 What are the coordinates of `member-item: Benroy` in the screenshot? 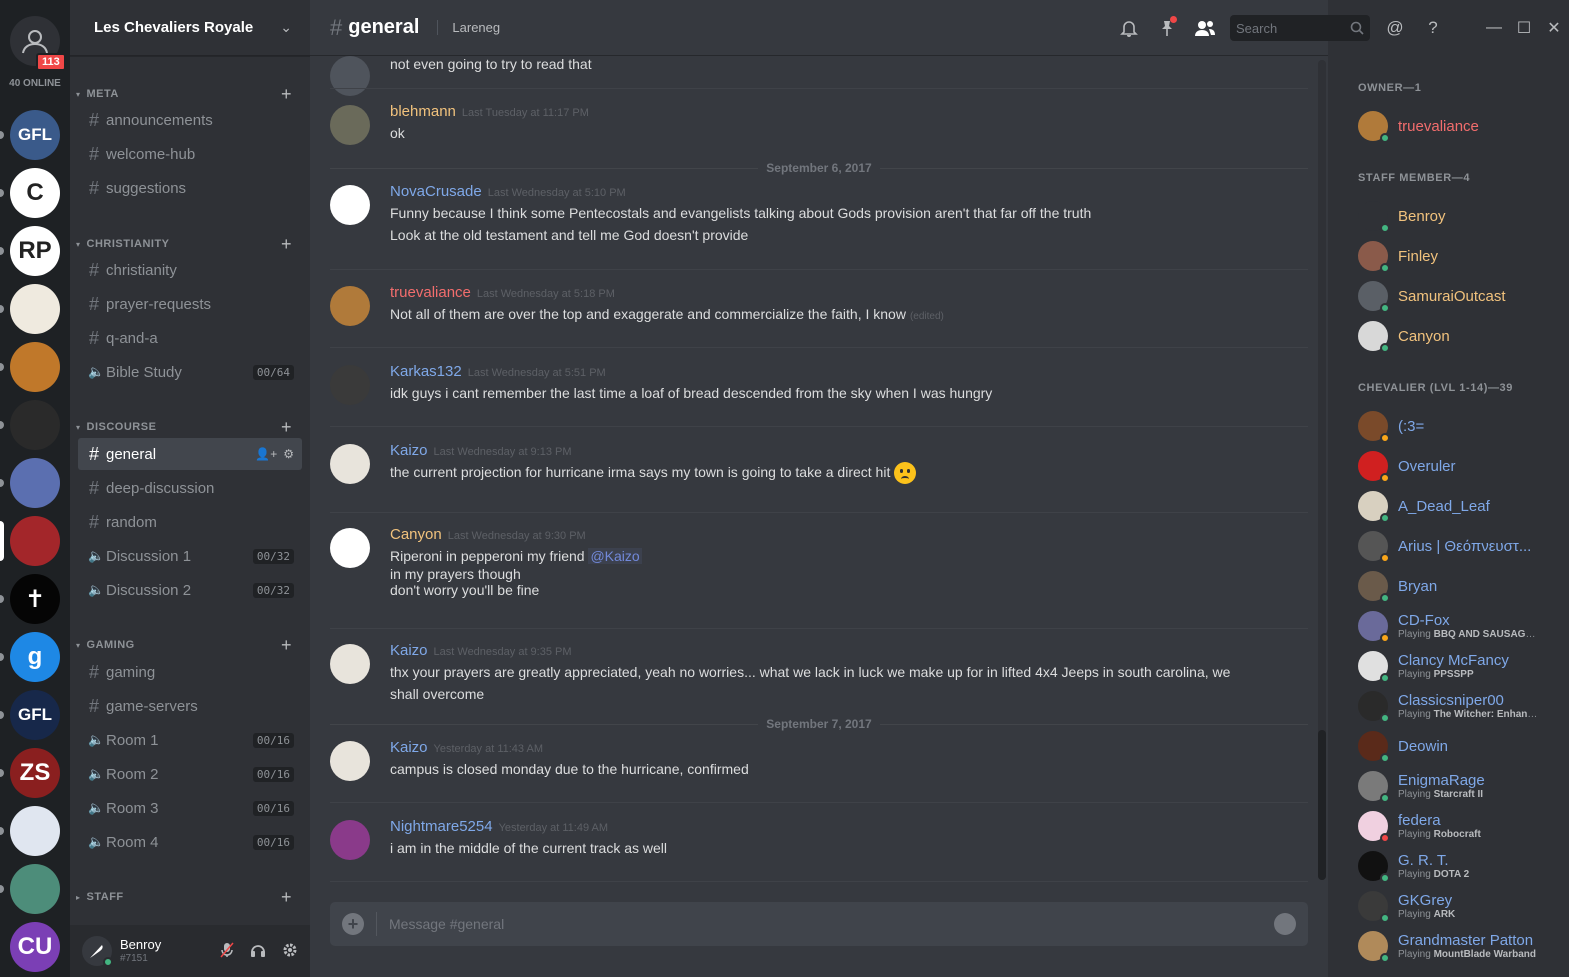 It's located at (1460, 216).